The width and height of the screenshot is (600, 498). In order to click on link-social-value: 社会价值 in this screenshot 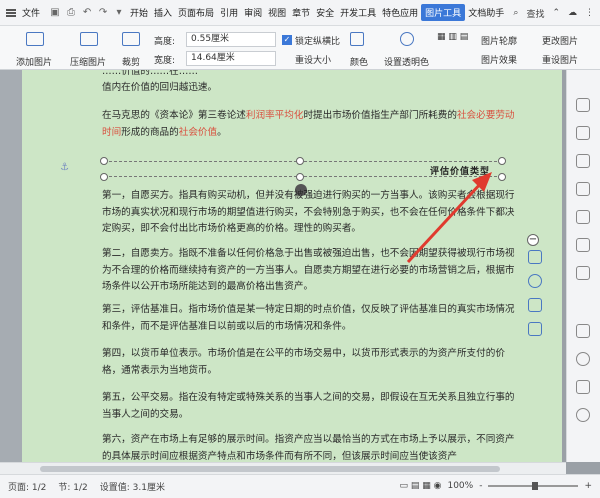, I will do `click(198, 132)`.